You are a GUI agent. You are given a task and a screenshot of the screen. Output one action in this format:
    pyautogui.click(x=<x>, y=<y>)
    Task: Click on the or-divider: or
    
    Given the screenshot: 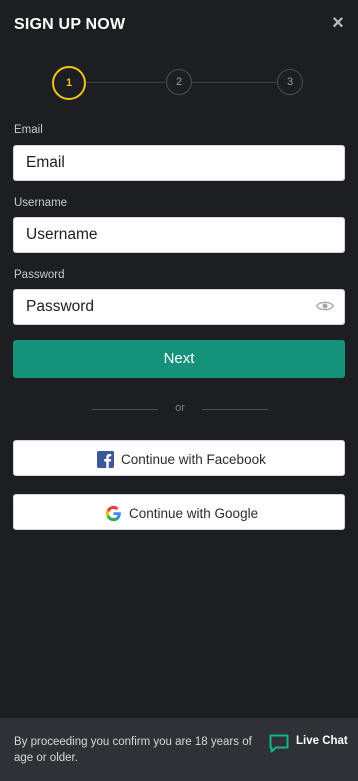 What is the action you would take?
    pyautogui.click(x=180, y=409)
    